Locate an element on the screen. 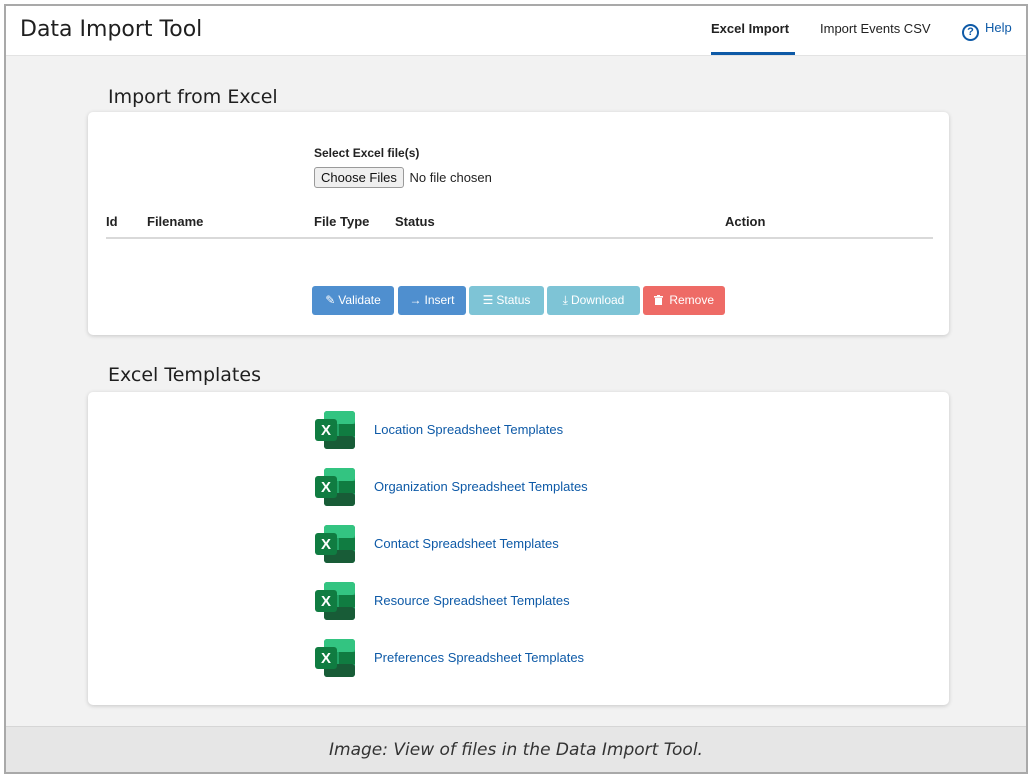 The width and height of the screenshot is (1032, 778). select-file-label: Select Excel file(s) is located at coordinates (367, 153).